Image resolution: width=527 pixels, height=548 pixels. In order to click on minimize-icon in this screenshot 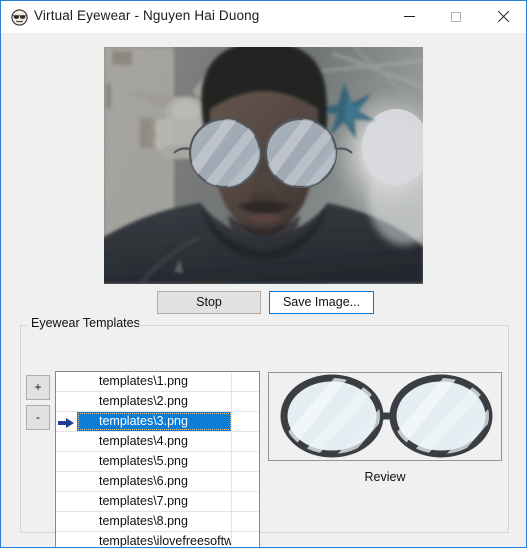, I will do `click(409, 16)`.